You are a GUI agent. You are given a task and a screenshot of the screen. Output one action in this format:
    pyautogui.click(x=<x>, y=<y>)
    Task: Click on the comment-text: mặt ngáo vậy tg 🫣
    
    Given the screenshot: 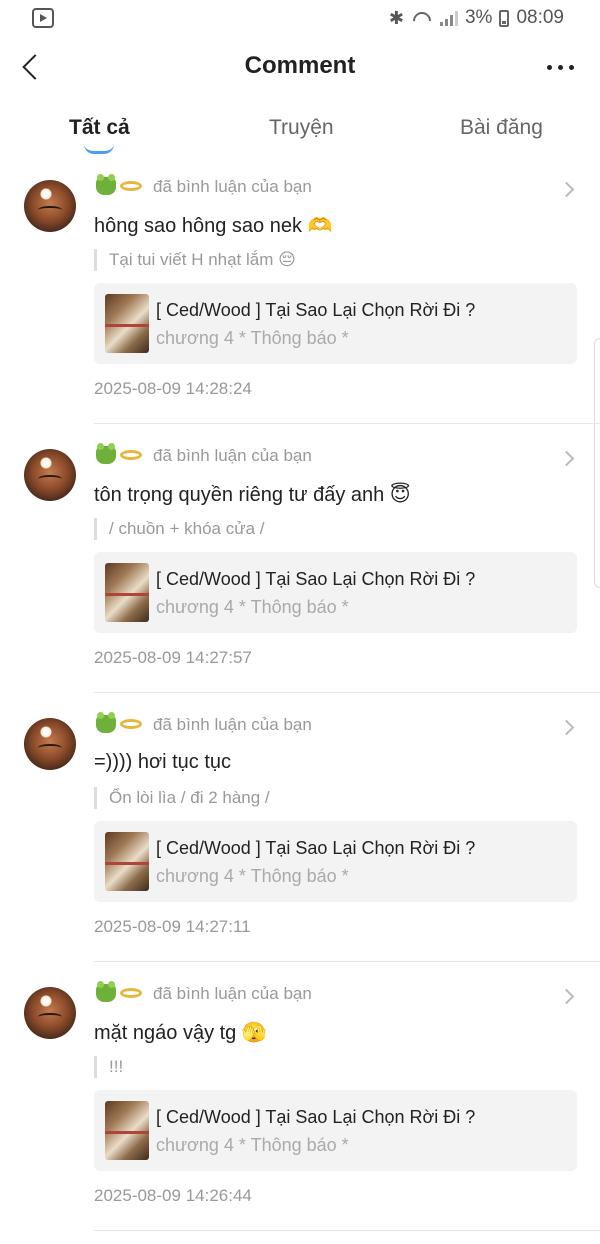 What is the action you would take?
    pyautogui.click(x=180, y=1033)
    